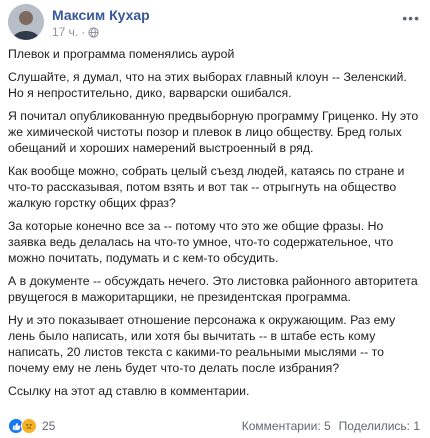 The height and width of the screenshot is (438, 430). Describe the element at coordinates (129, 391) in the screenshot. I see `post-paragraph: Ссылку на этот ад ставлю в комментарии.` at that location.